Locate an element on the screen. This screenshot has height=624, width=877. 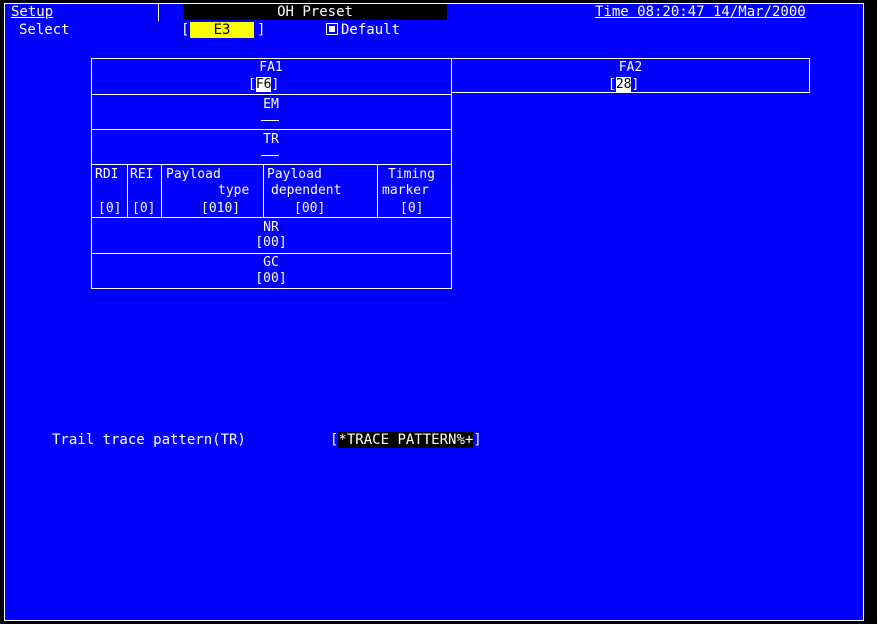
tr-label: TR is located at coordinates (271, 139).